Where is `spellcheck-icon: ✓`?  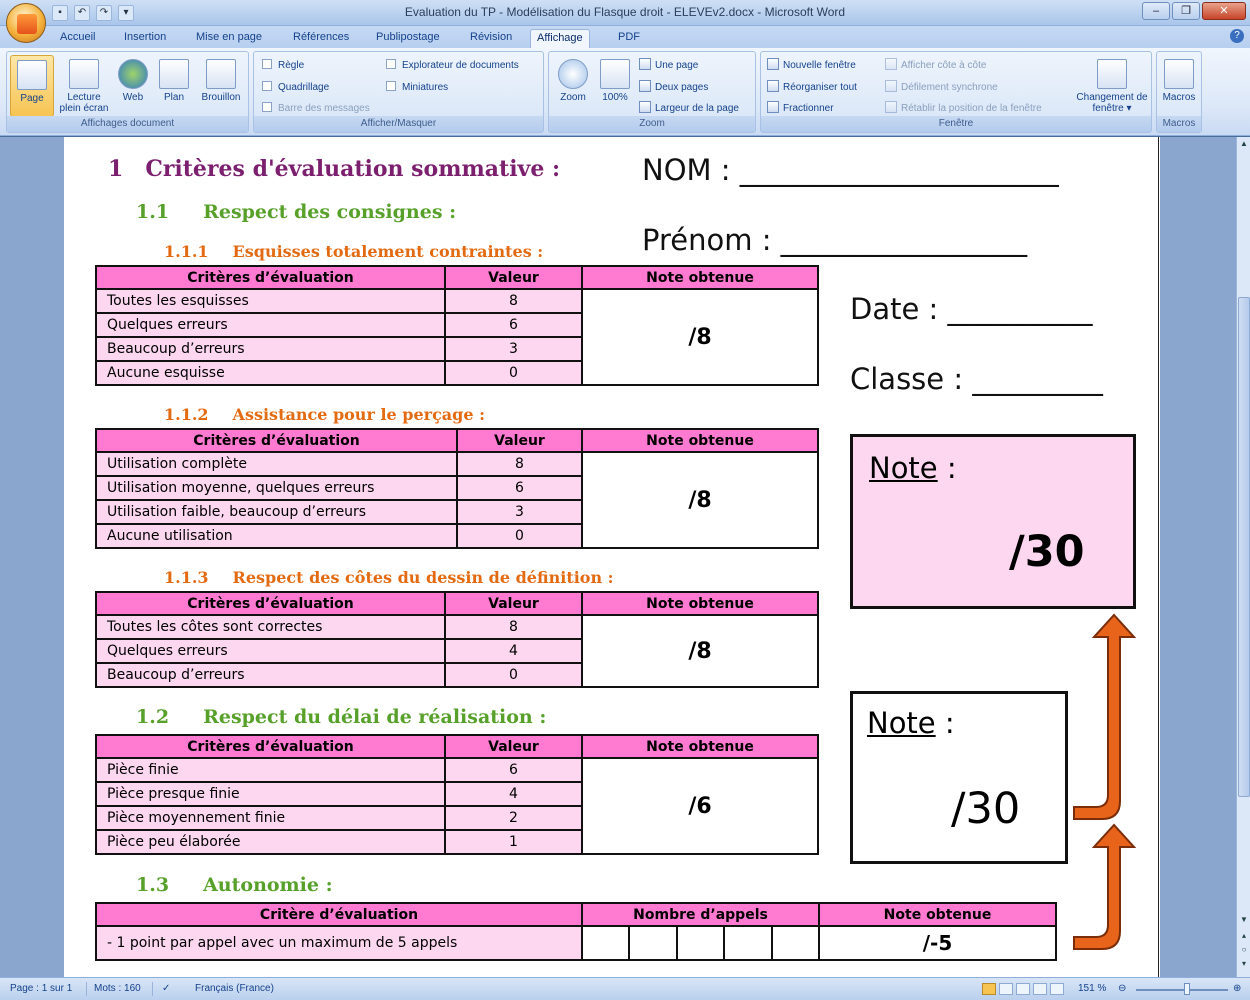
spellcheck-icon: ✓ is located at coordinates (166, 988).